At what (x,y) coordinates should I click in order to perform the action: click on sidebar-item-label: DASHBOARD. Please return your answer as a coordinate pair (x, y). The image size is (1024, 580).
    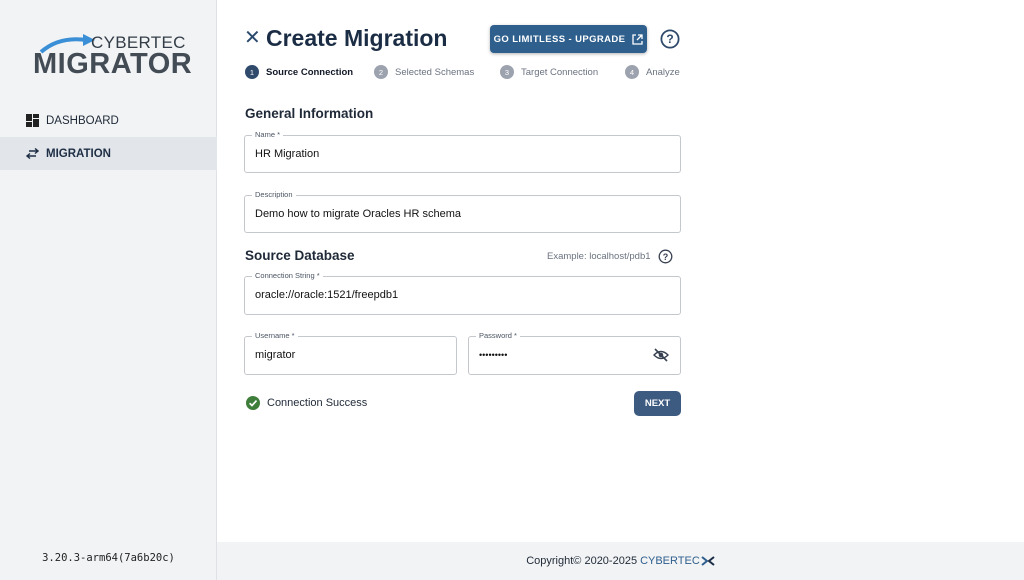
    Looking at the image, I should click on (82, 120).